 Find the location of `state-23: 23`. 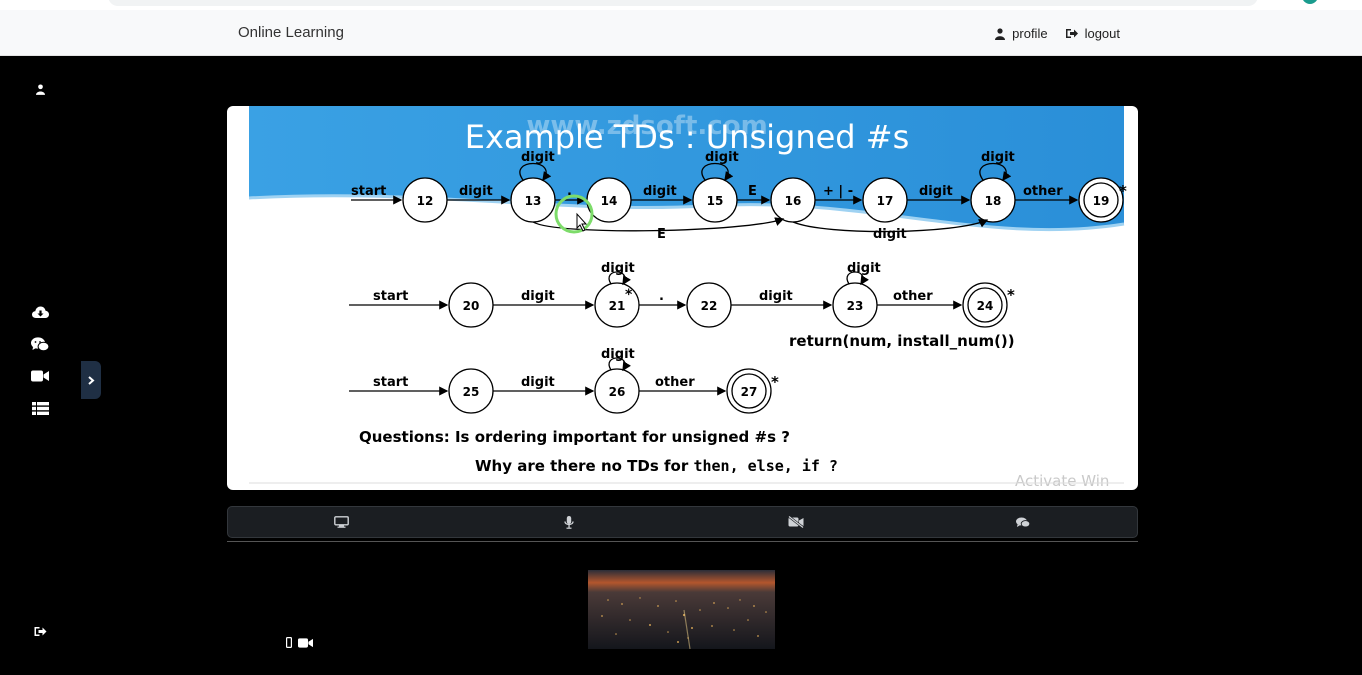

state-23: 23 is located at coordinates (855, 306).